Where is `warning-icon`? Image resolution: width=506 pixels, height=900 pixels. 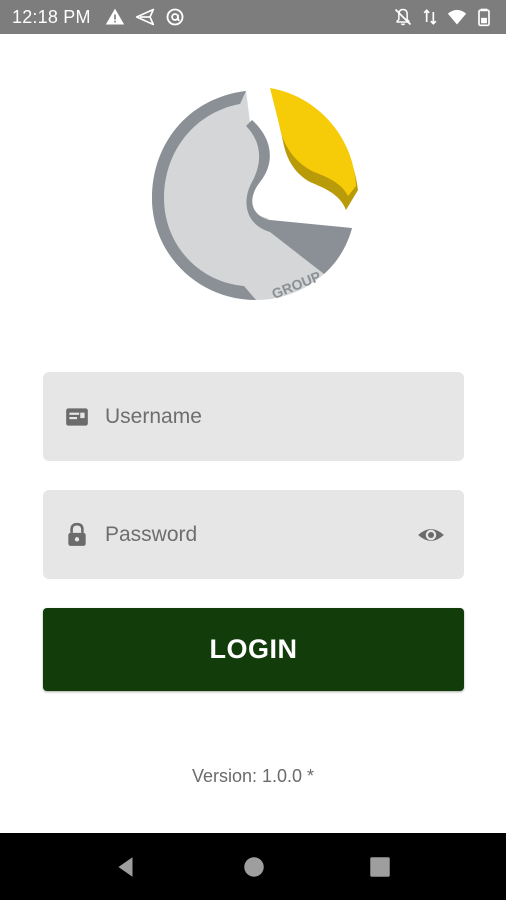
warning-icon is located at coordinates (115, 17).